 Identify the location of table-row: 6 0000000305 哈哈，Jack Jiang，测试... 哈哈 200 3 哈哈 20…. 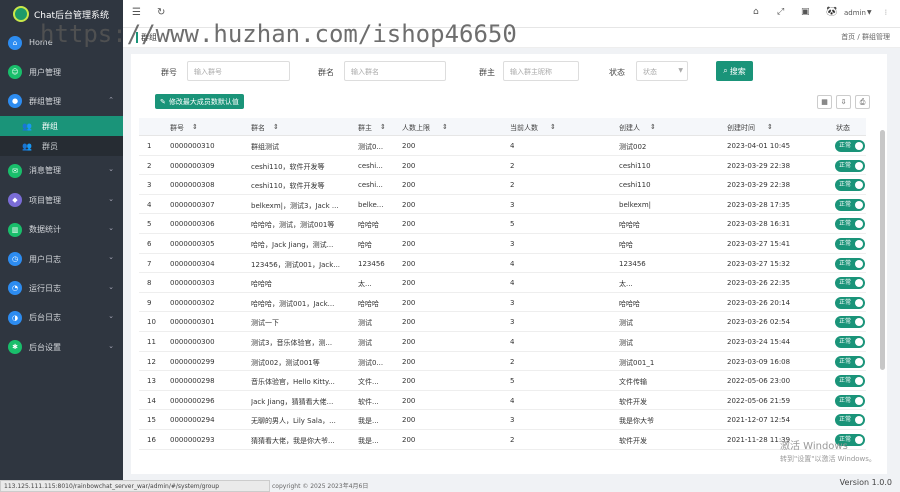
(502, 244).